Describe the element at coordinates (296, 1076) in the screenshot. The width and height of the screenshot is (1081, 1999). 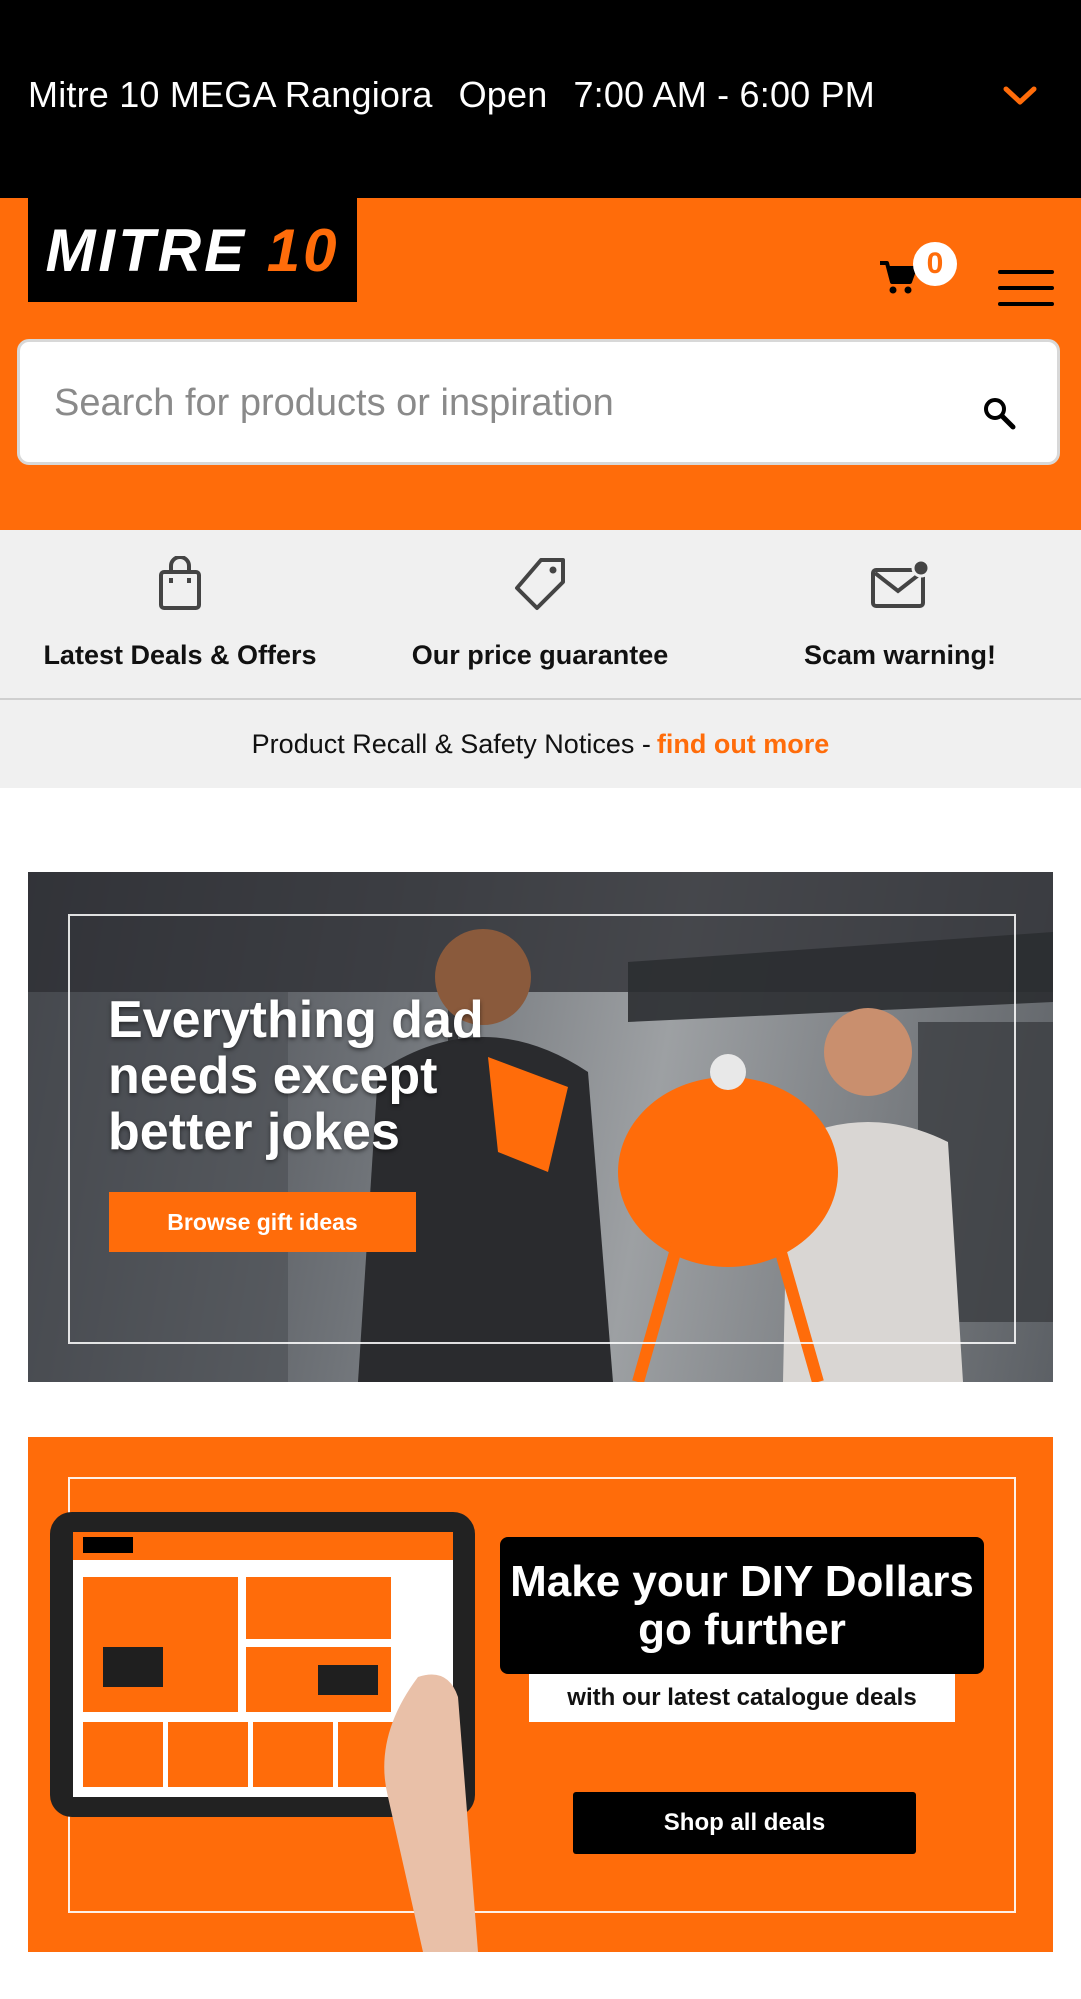
I see `banner-headline: Everything dad needs except better jokes` at that location.